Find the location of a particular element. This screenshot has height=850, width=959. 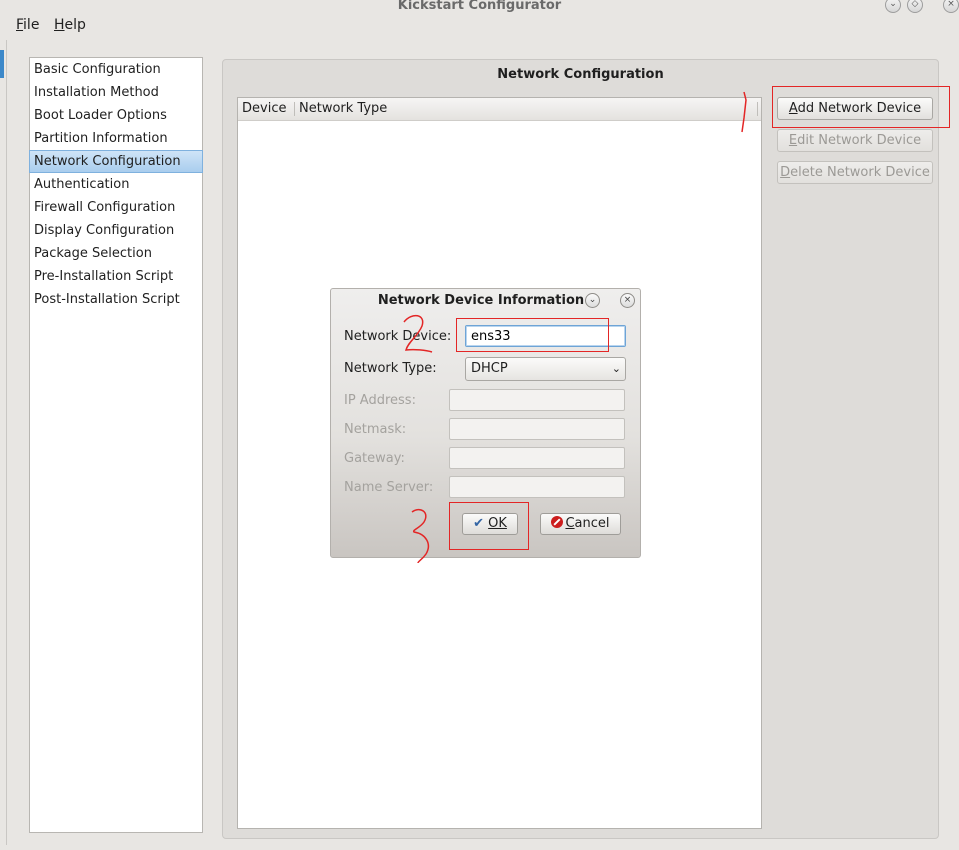

sidebar-item-network-configuration: Network Configuration is located at coordinates (116, 161).